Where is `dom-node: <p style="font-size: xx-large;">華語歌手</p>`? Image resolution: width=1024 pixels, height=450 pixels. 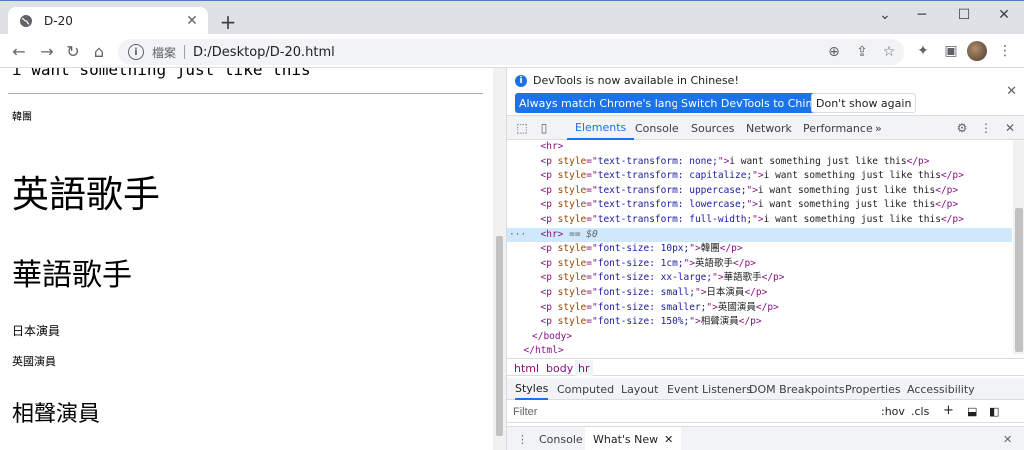
dom-node: <p style="font-size: xx-large;">華語歌手</p> is located at coordinates (759, 278).